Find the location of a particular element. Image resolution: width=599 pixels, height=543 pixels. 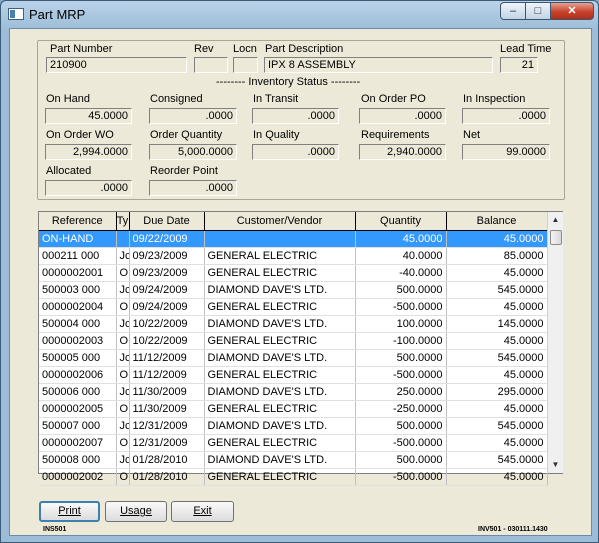

cell-reference: 0000002007 is located at coordinates (78, 443).